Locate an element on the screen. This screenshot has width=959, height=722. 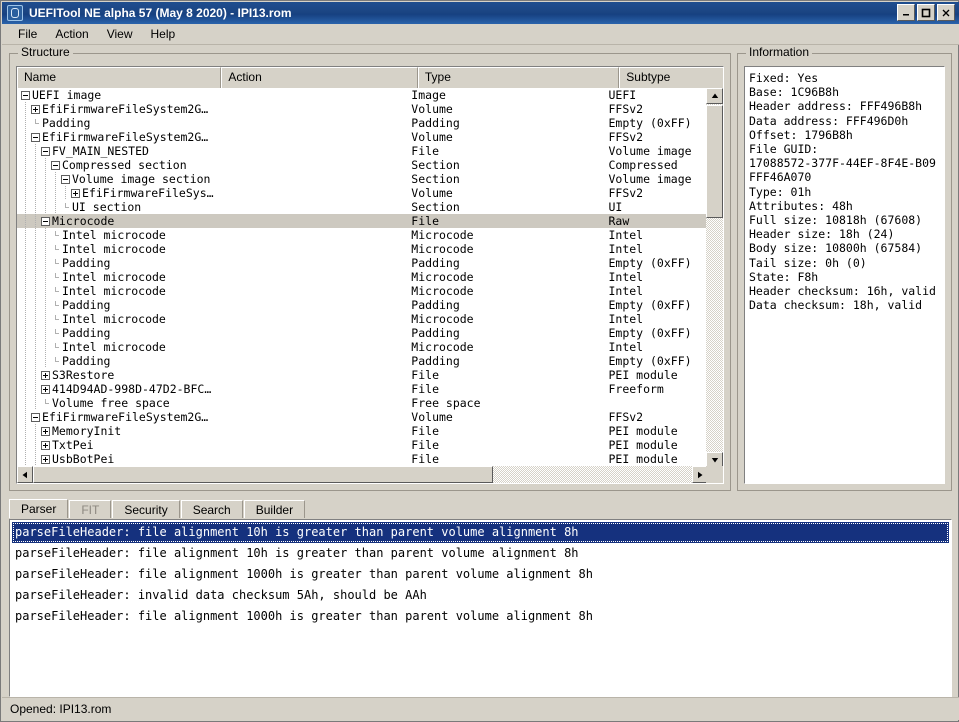
tree-leaf-connector-icon is located at coordinates (55, 305).